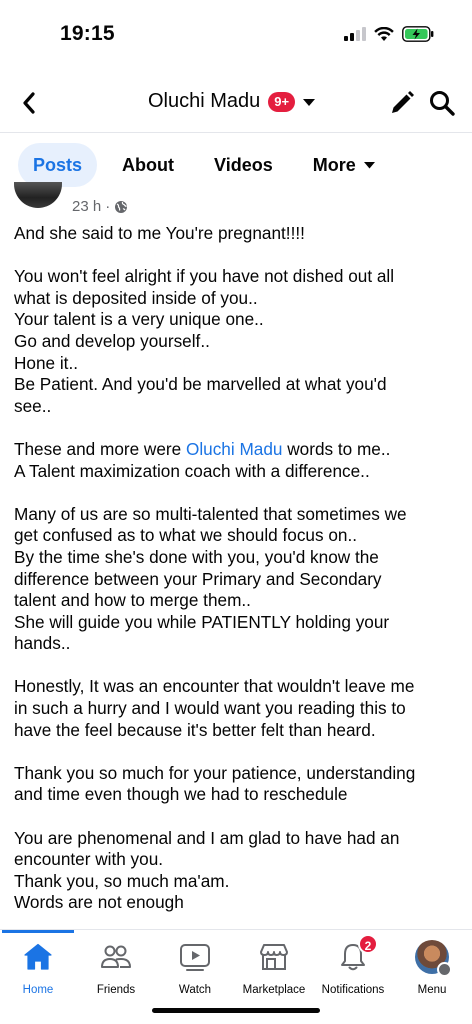 This screenshot has width=472, height=1024. I want to click on tab-videos-label: Videos, so click(243, 165).